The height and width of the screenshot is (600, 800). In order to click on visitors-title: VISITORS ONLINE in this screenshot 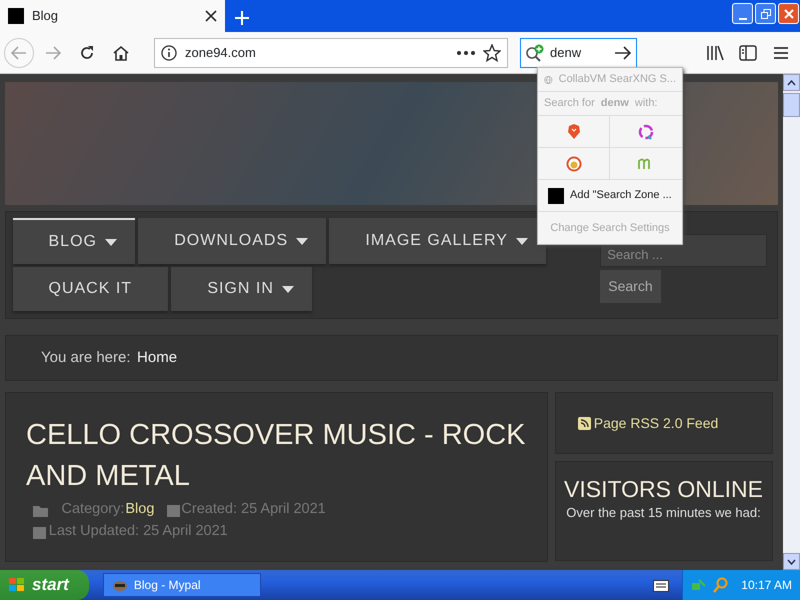, I will do `click(664, 490)`.